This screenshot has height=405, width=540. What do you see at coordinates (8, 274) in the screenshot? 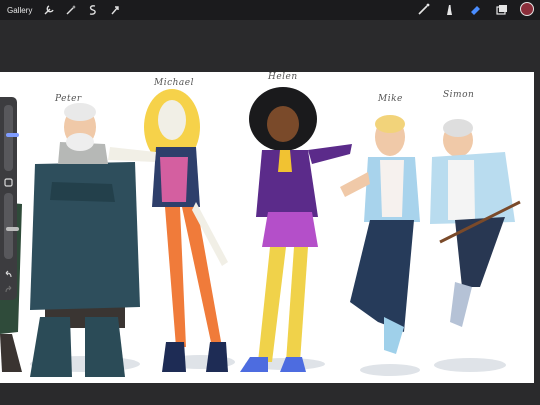
I see `undo-icon` at bounding box center [8, 274].